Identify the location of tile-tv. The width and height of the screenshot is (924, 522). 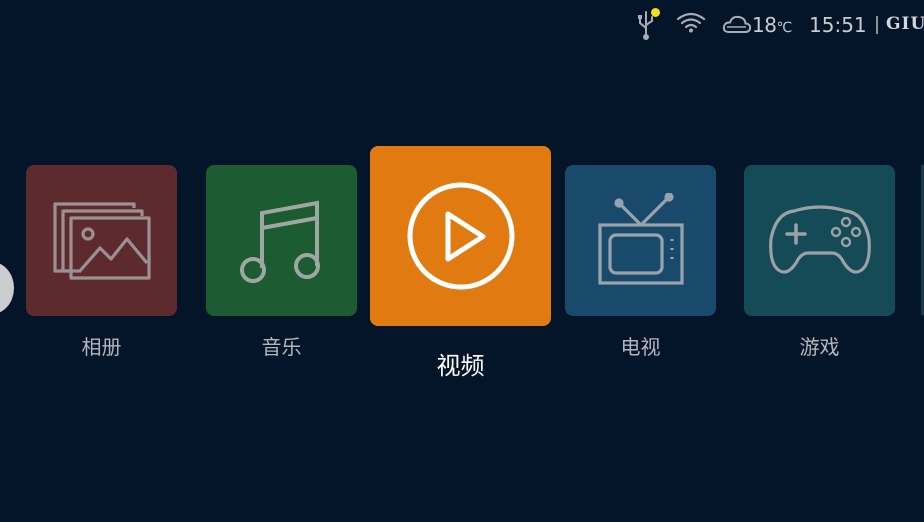
(640, 240).